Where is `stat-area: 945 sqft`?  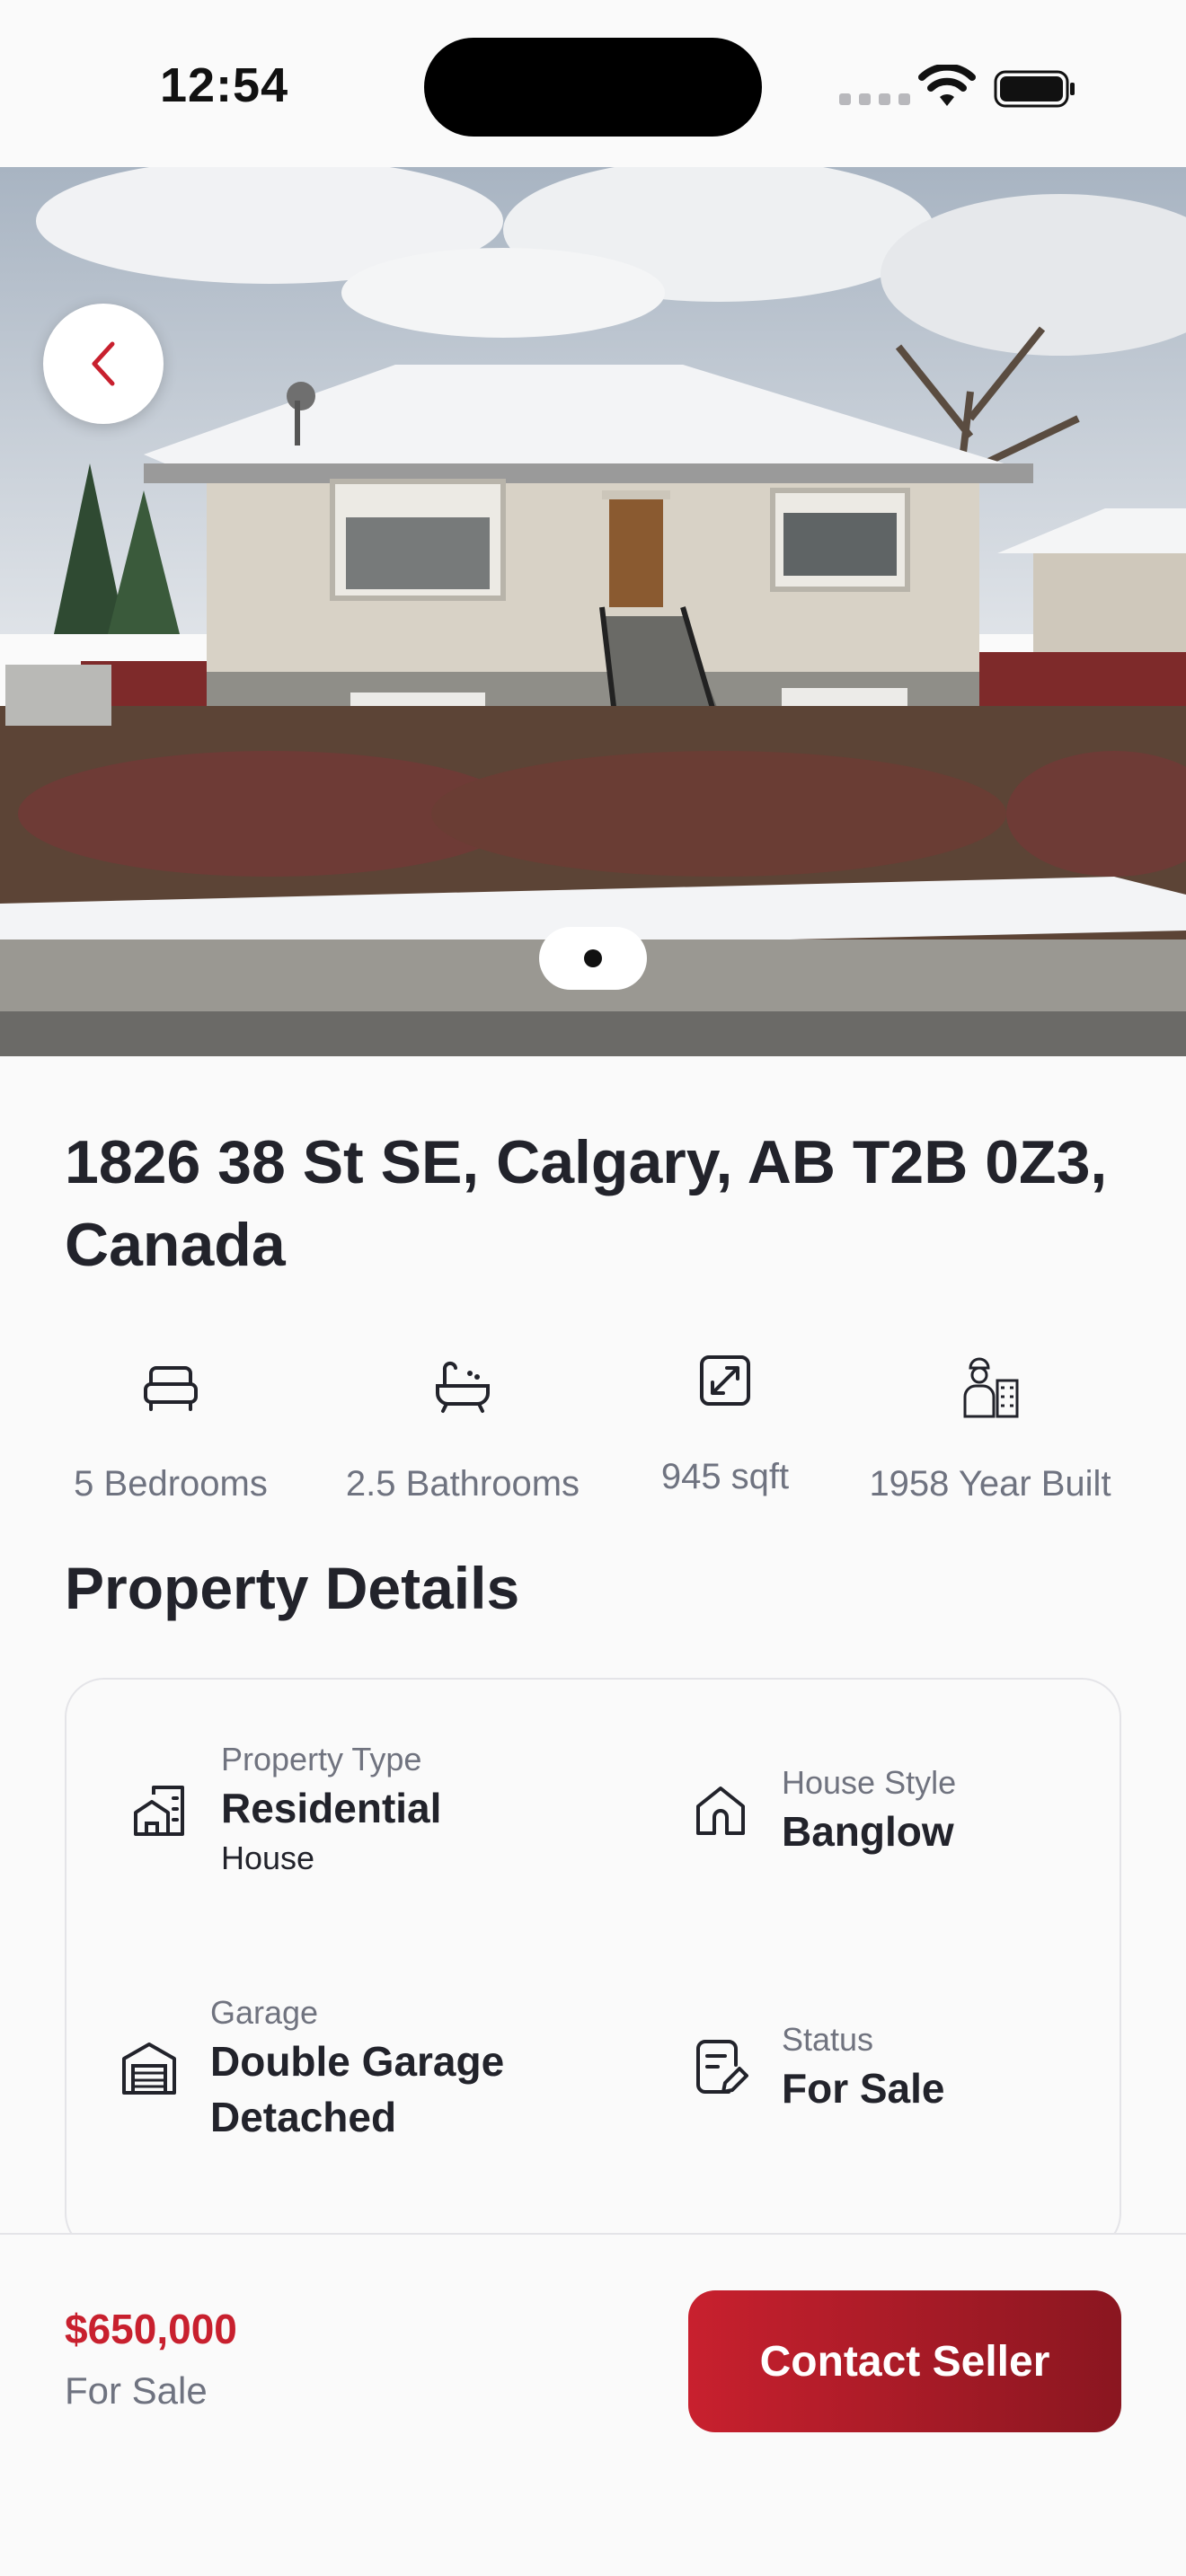
stat-area: 945 sqft is located at coordinates (725, 1418).